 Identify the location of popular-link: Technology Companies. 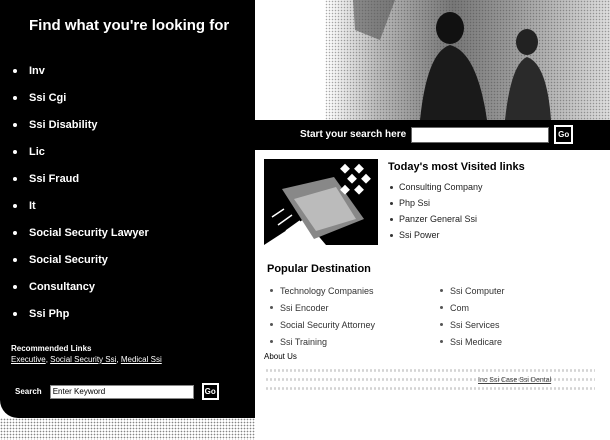
(322, 290).